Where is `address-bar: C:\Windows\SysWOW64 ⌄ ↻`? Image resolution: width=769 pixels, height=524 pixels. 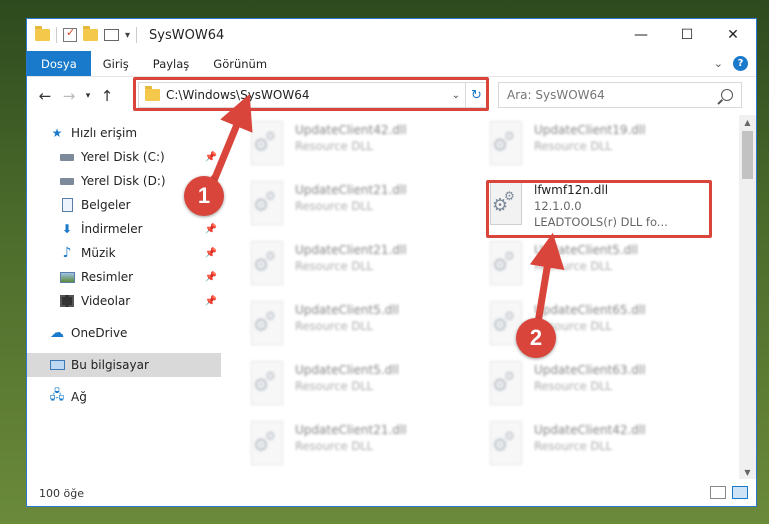 address-bar: C:\Windows\SysWOW64 ⌄ ↻ is located at coordinates (313, 95).